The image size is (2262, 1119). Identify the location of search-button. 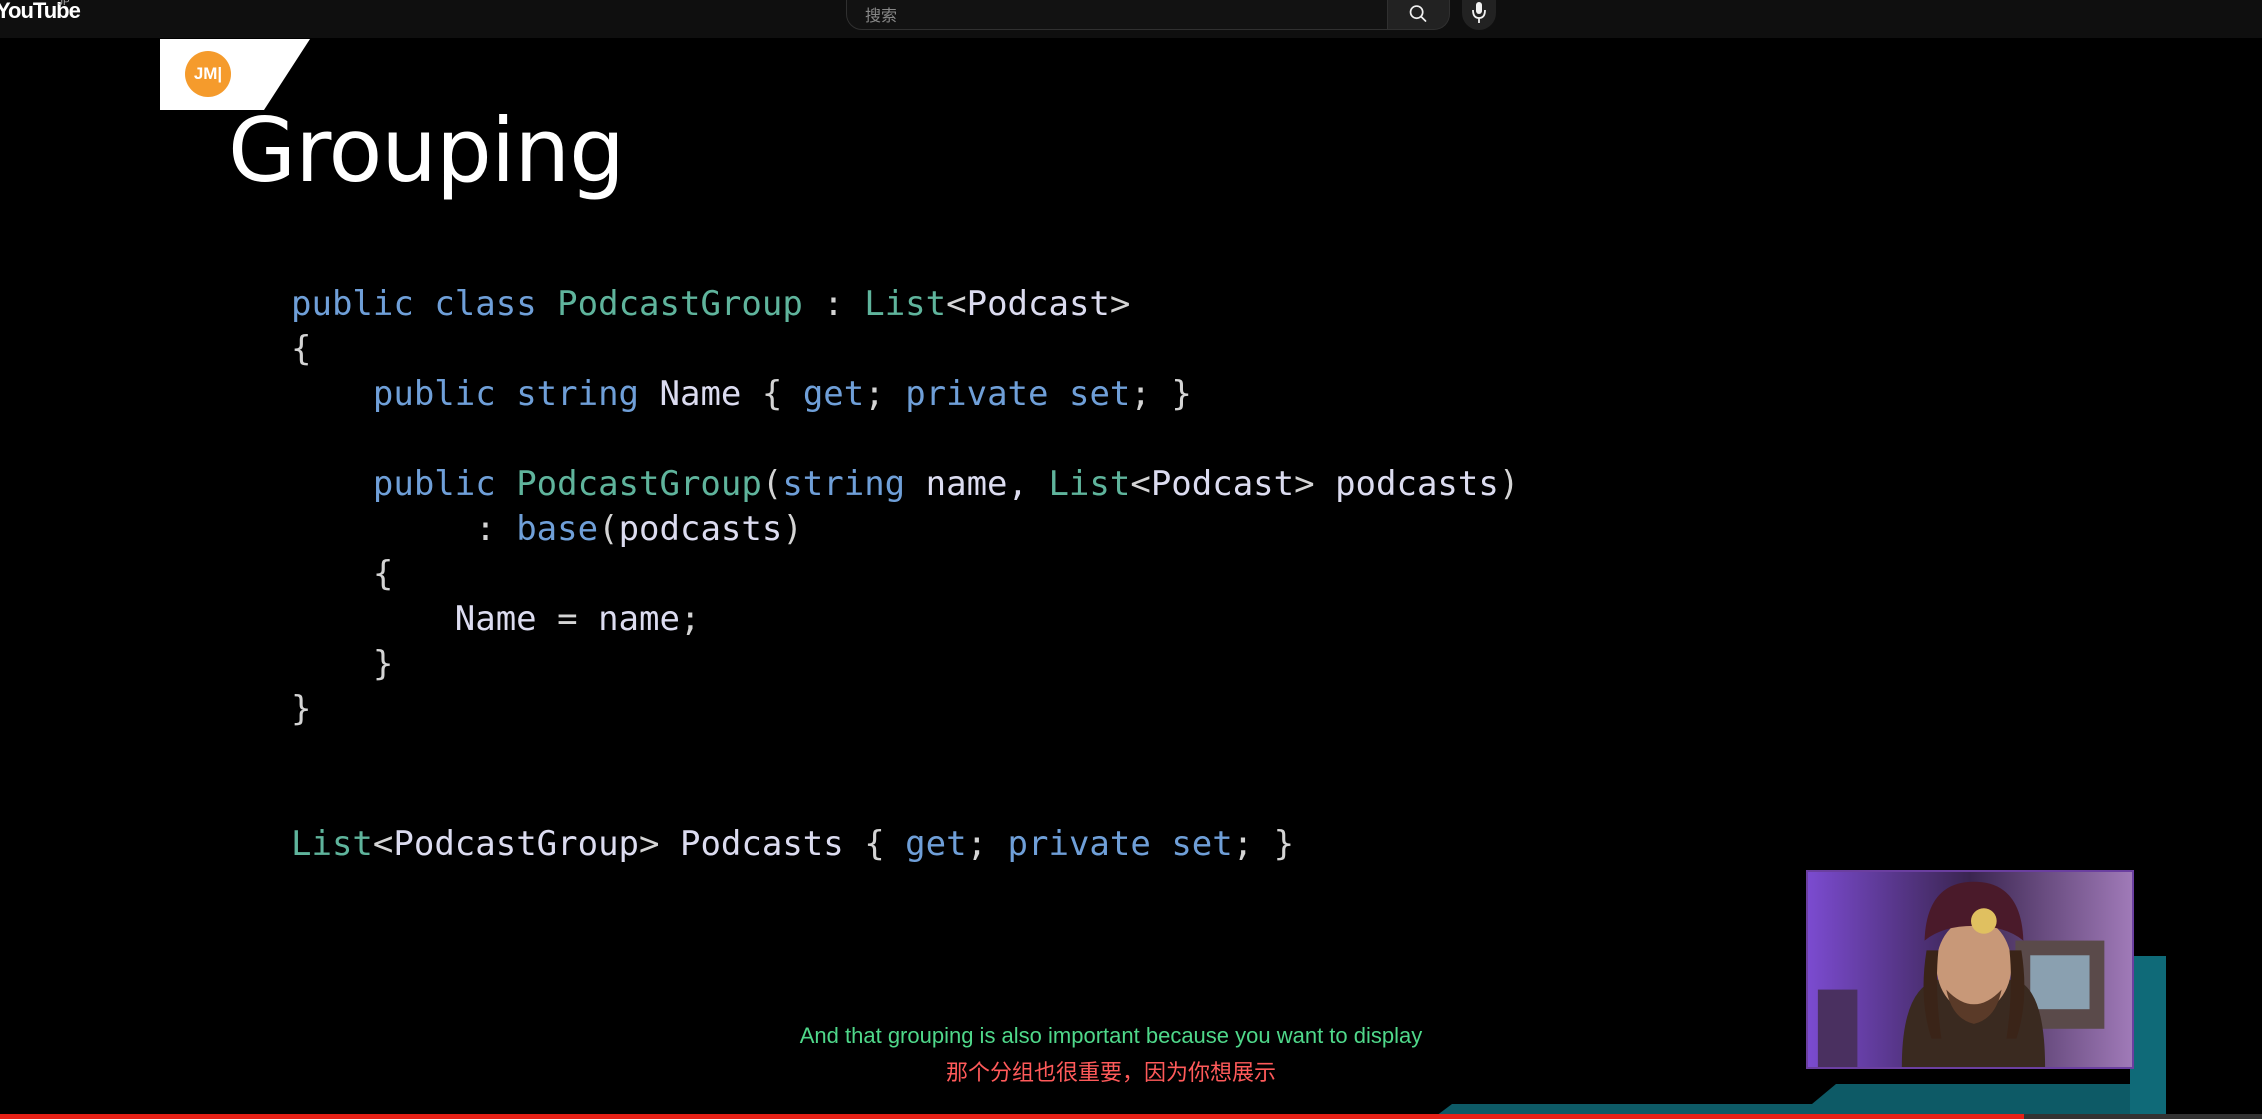
(1419, 15).